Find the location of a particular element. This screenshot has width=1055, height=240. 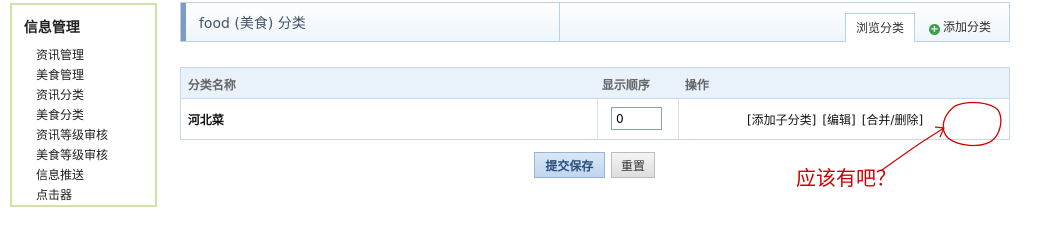

annotation-circle is located at coordinates (972, 124).